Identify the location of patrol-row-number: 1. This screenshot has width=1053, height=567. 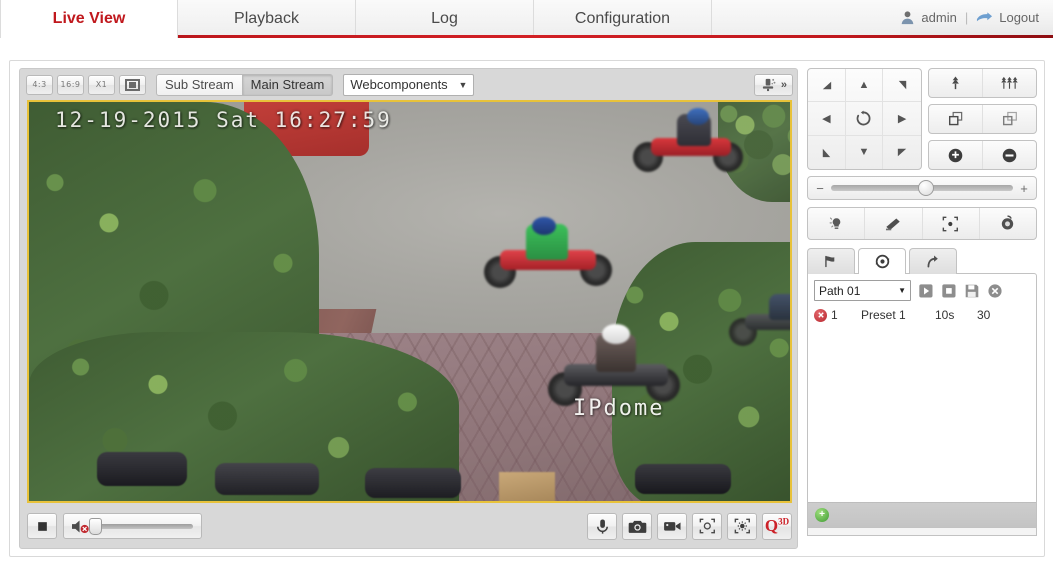
(834, 315).